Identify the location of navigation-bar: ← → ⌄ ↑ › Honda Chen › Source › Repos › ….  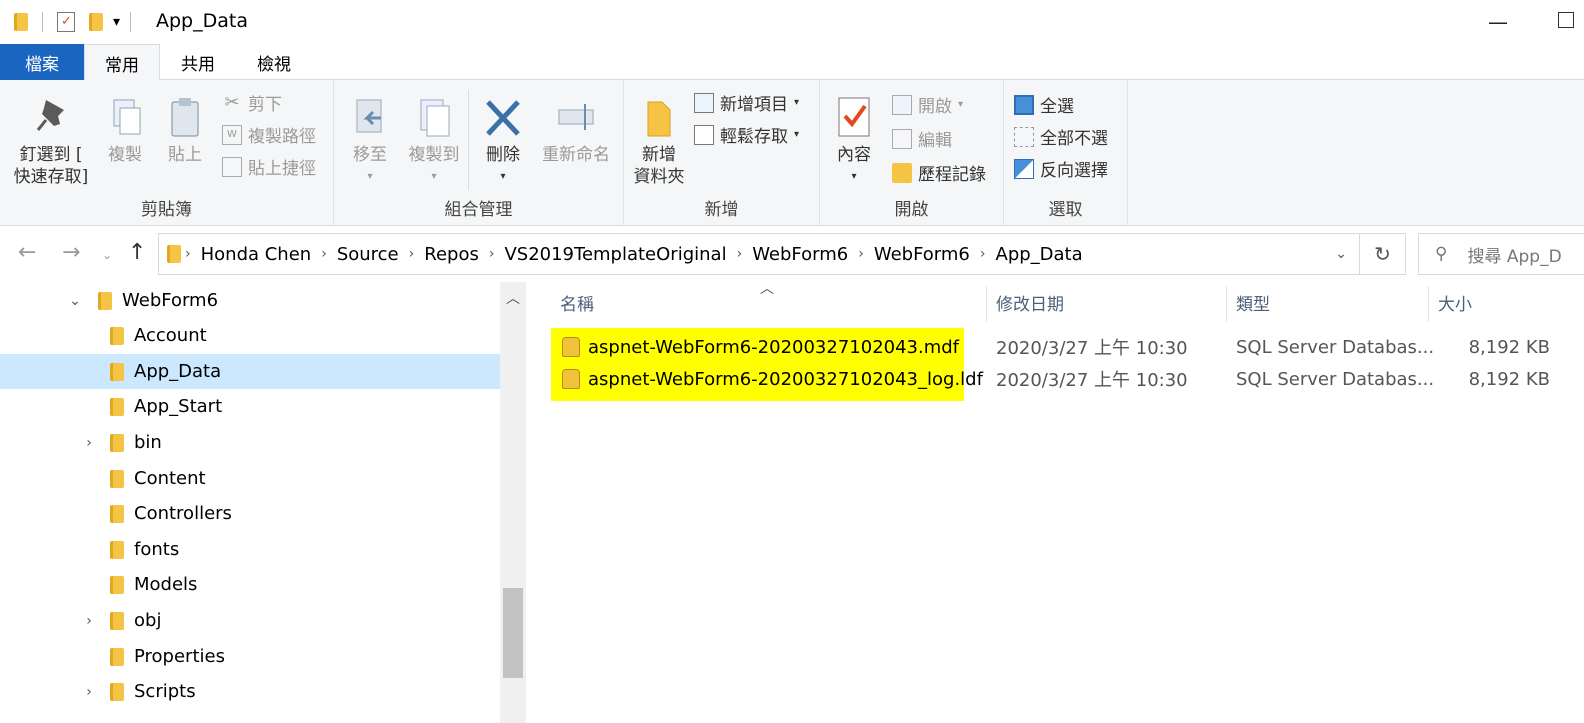
(792, 254).